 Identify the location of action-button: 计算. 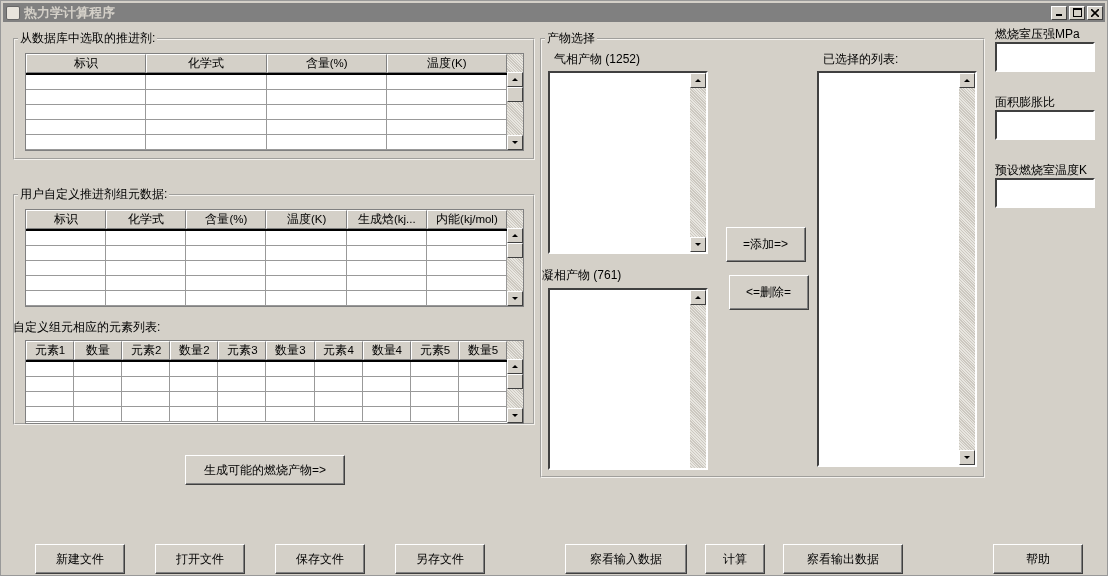
(735, 559).